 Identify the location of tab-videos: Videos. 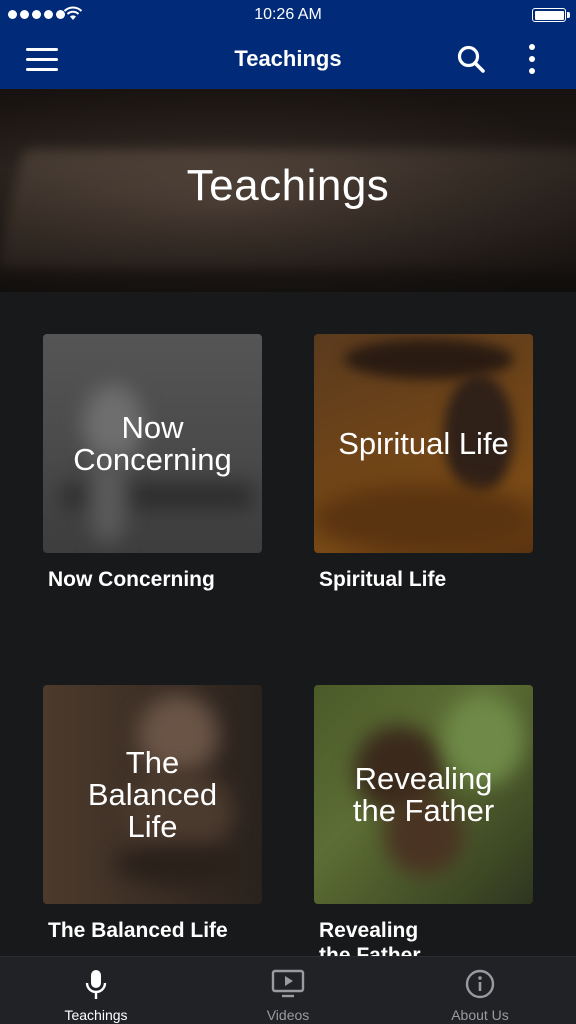
(288, 990).